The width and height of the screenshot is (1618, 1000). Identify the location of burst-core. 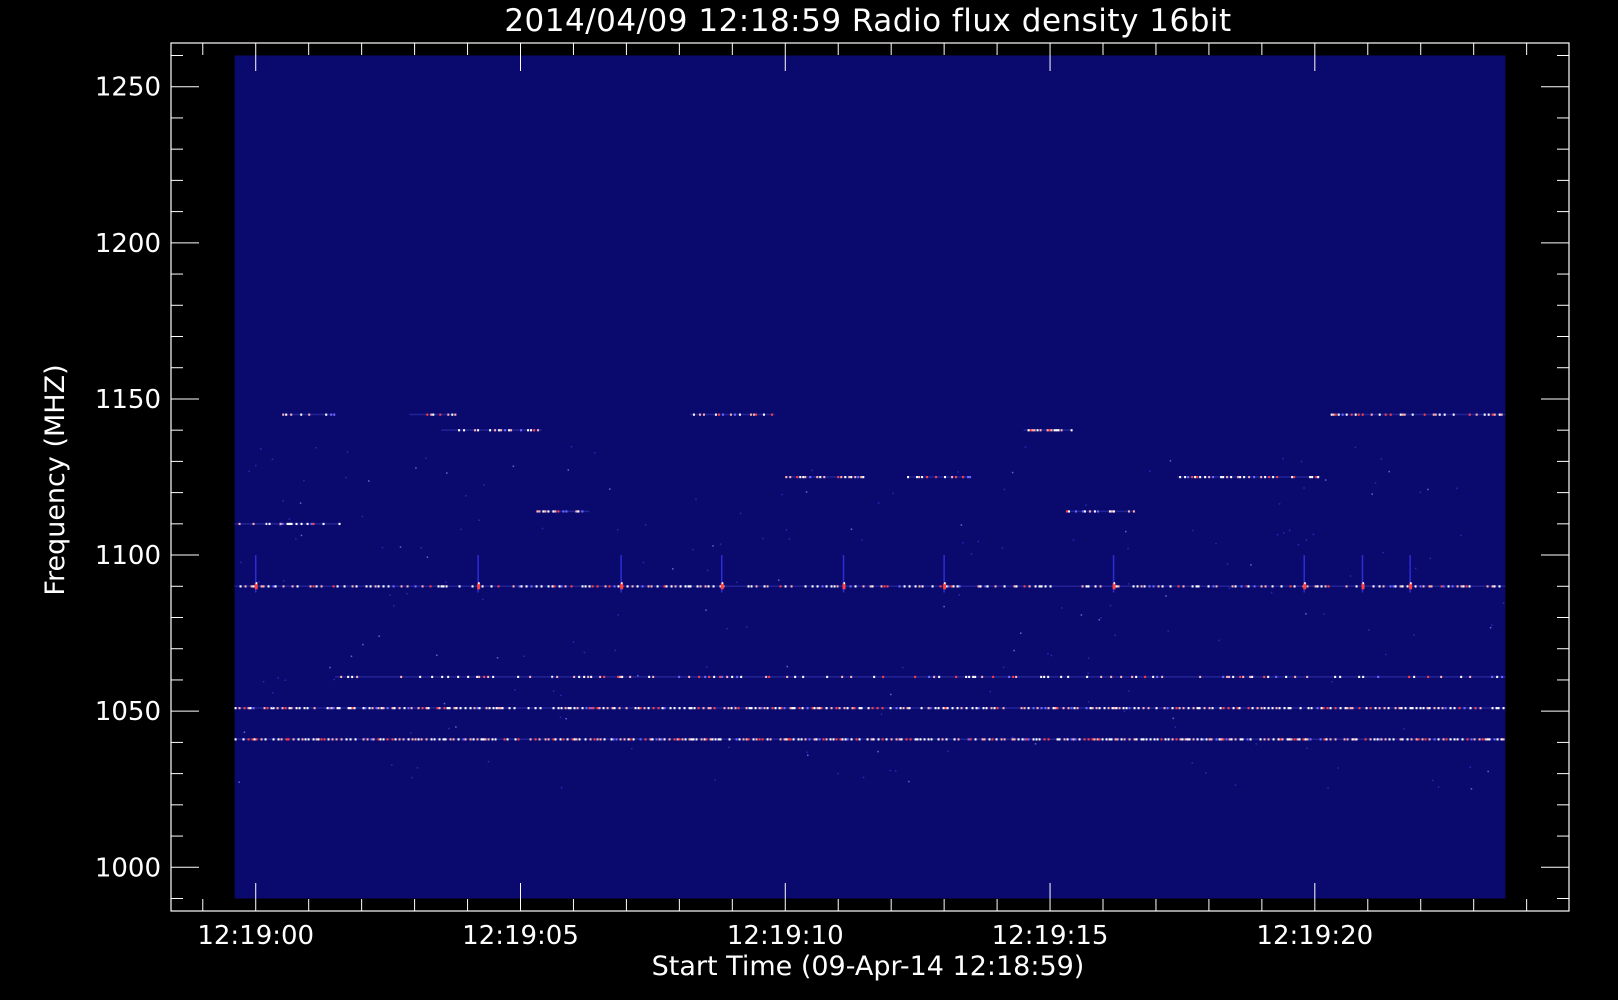
(844, 586).